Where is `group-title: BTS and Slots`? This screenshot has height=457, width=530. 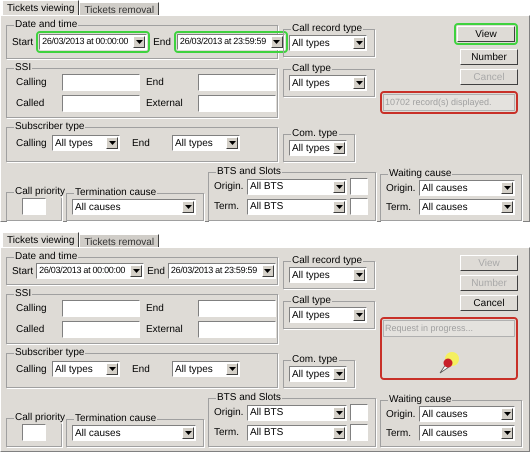 group-title: BTS and Slots is located at coordinates (249, 172).